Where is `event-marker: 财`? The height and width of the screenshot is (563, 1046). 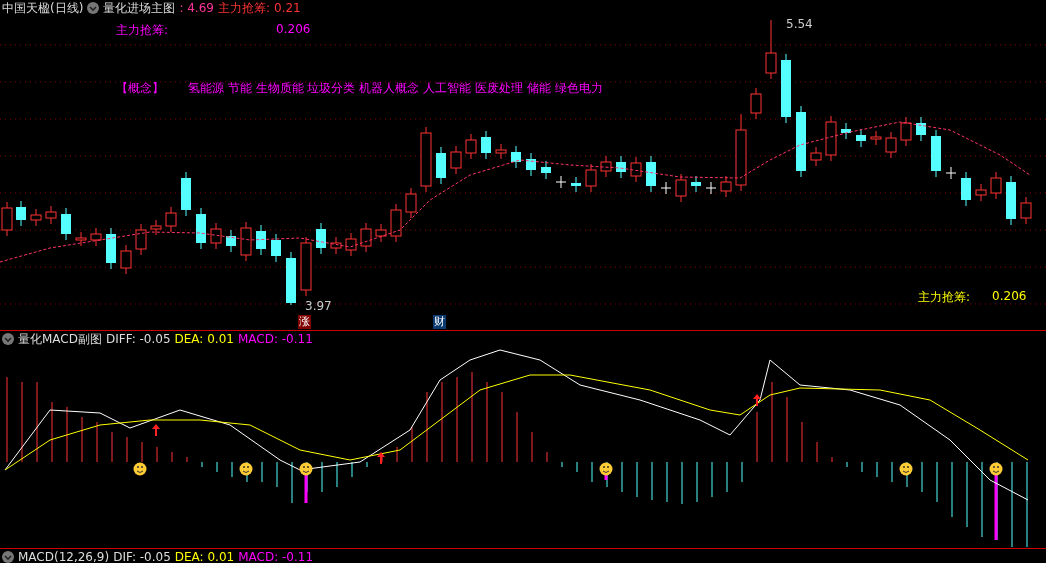
event-marker: 财 is located at coordinates (439, 322).